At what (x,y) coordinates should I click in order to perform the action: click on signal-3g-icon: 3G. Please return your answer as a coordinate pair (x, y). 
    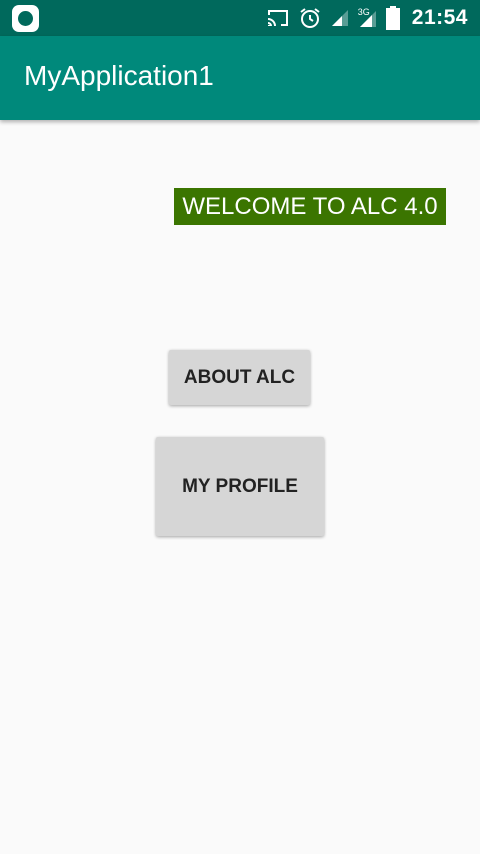
    Looking at the image, I should click on (368, 18).